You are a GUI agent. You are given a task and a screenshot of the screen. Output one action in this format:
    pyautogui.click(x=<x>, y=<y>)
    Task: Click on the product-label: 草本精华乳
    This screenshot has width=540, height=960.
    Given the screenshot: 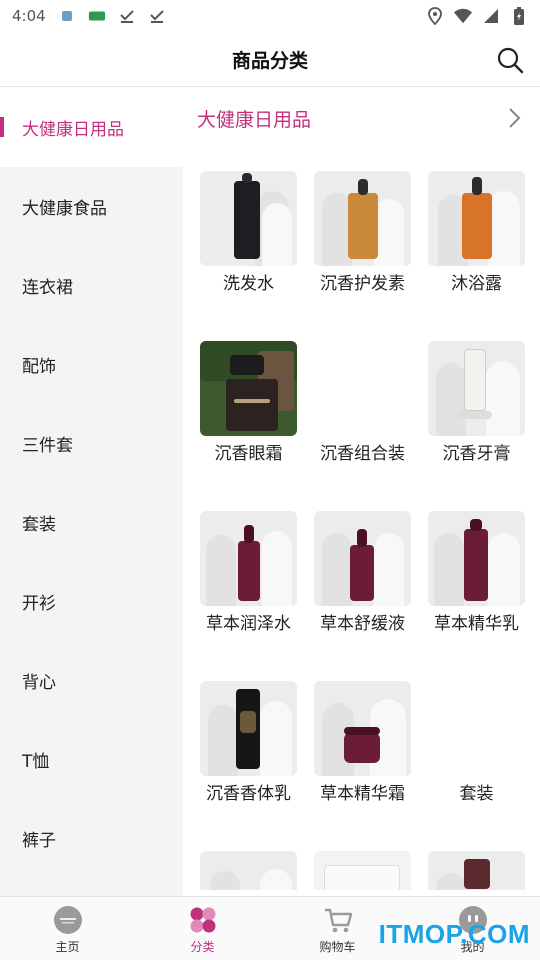 What is the action you would take?
    pyautogui.click(x=476, y=624)
    